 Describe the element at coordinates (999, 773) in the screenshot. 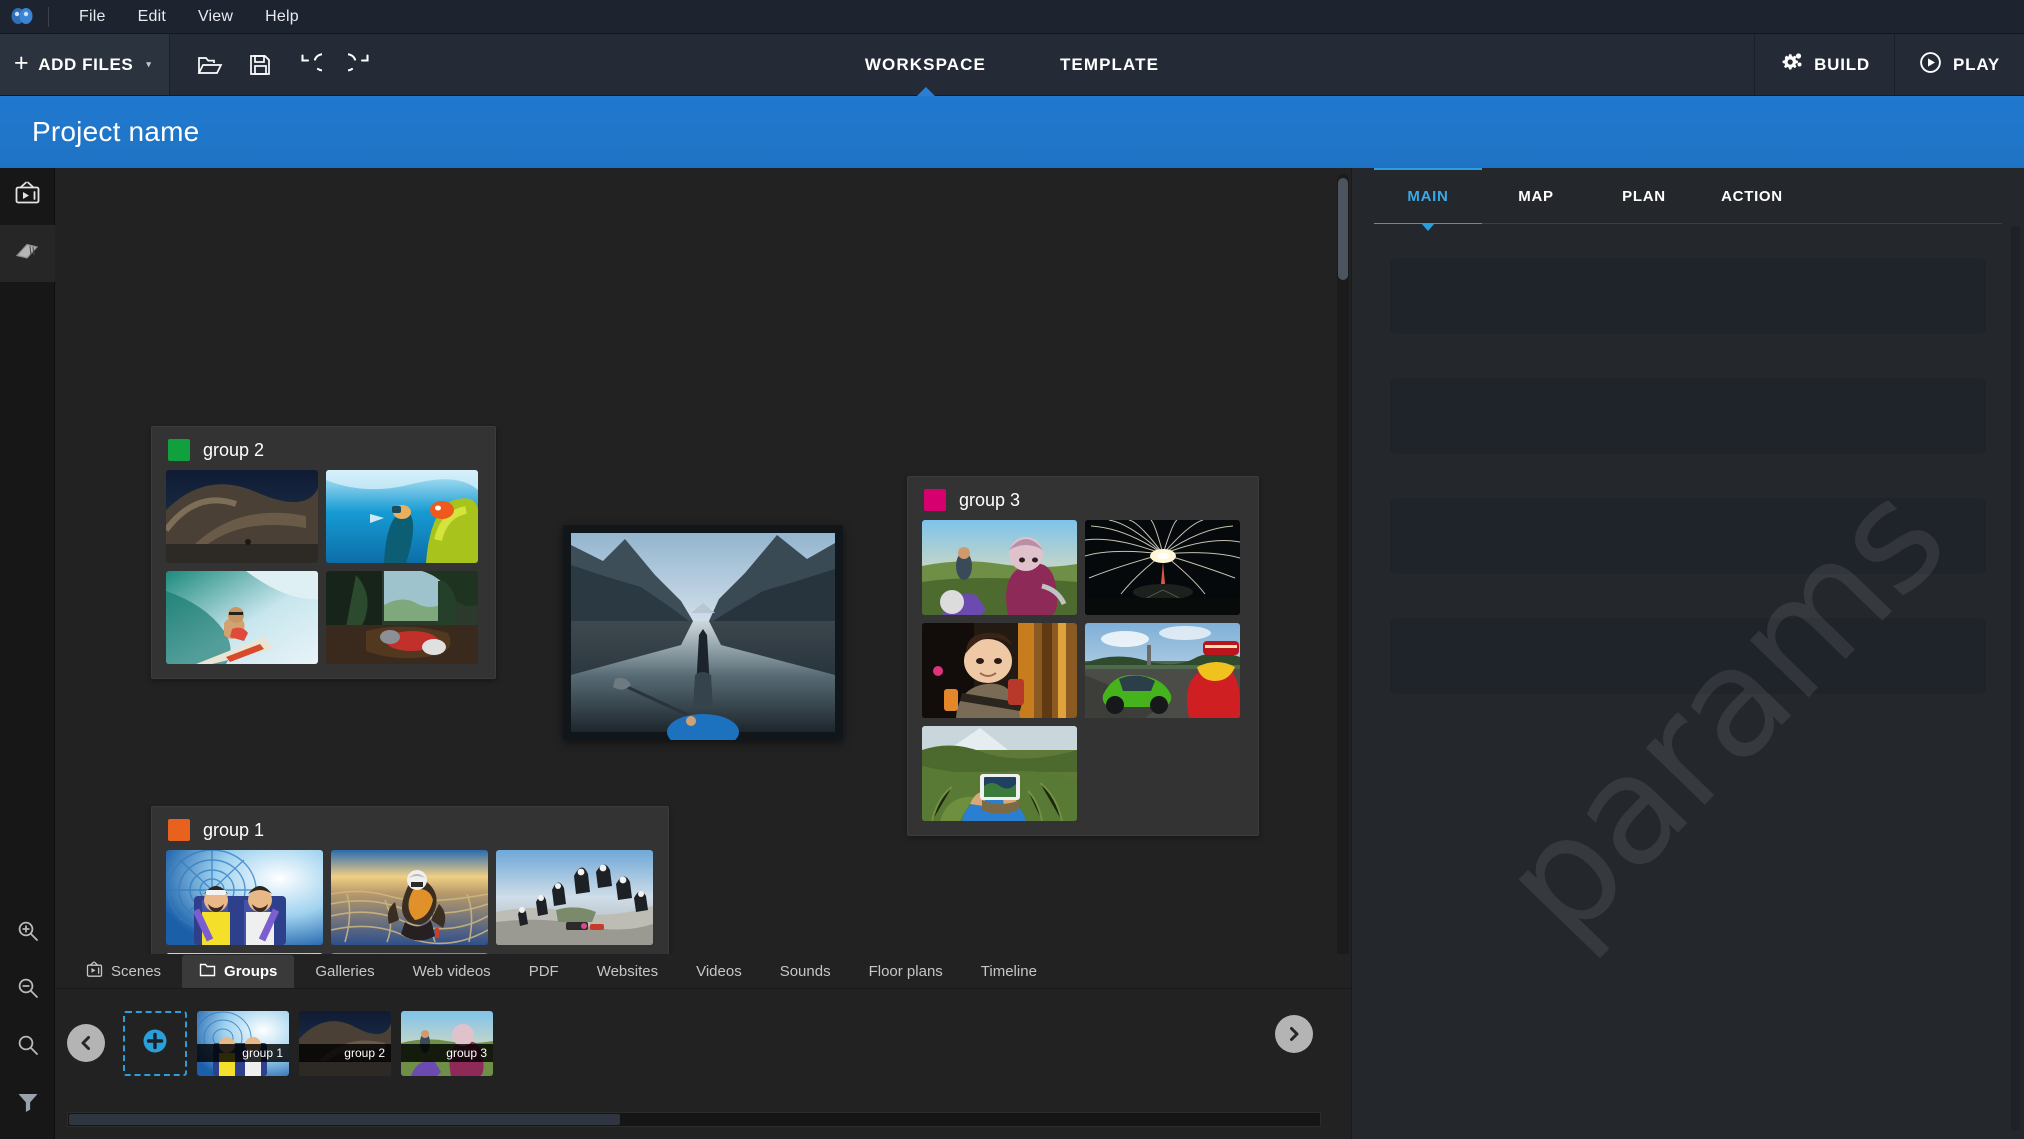

I see `thumbnail-phone-mountain` at that location.